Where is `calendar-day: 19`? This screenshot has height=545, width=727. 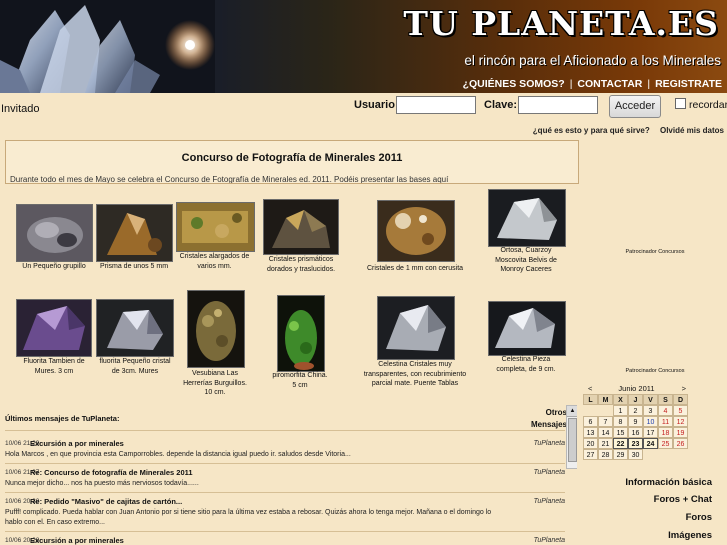 calendar-day: 19 is located at coordinates (680, 432).